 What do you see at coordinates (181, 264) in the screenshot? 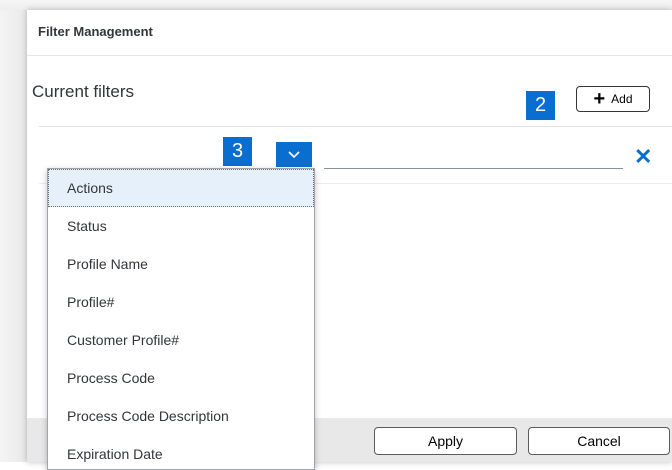
I see `dropdown-option-profile-name: Profile Name` at bounding box center [181, 264].